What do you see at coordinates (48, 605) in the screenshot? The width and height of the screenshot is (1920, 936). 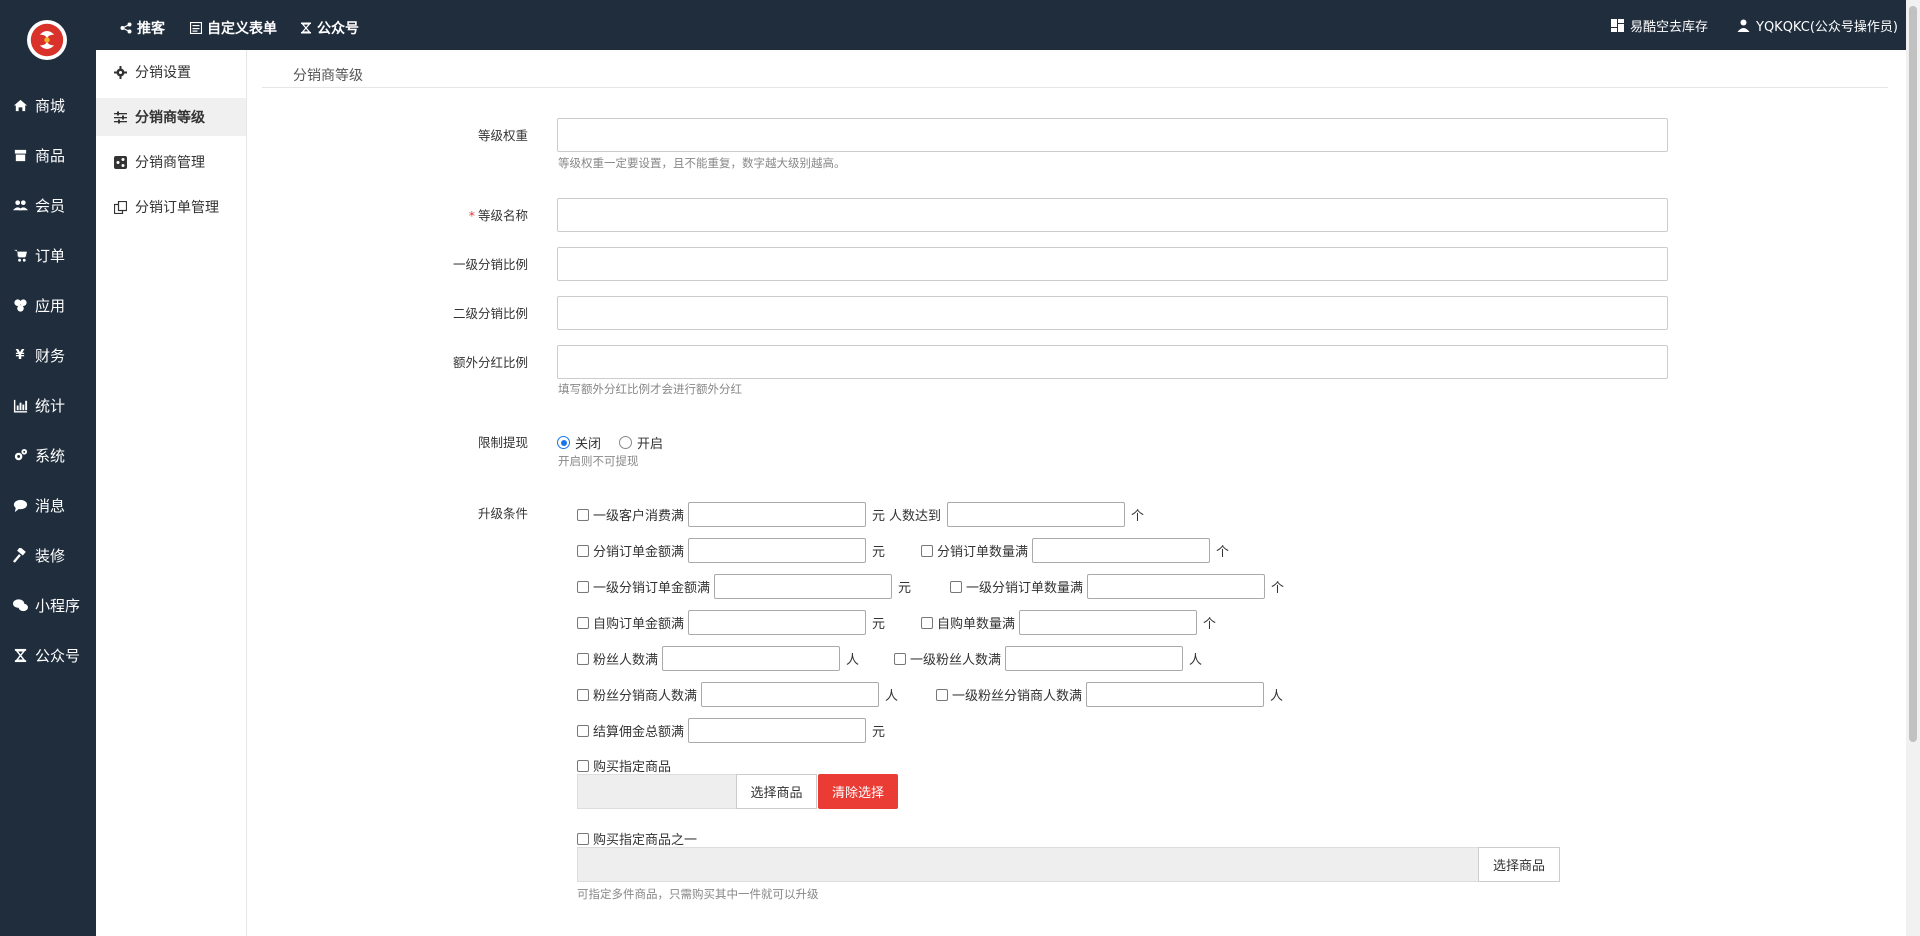 I see `nav-item-miniprogram: 小程序` at bounding box center [48, 605].